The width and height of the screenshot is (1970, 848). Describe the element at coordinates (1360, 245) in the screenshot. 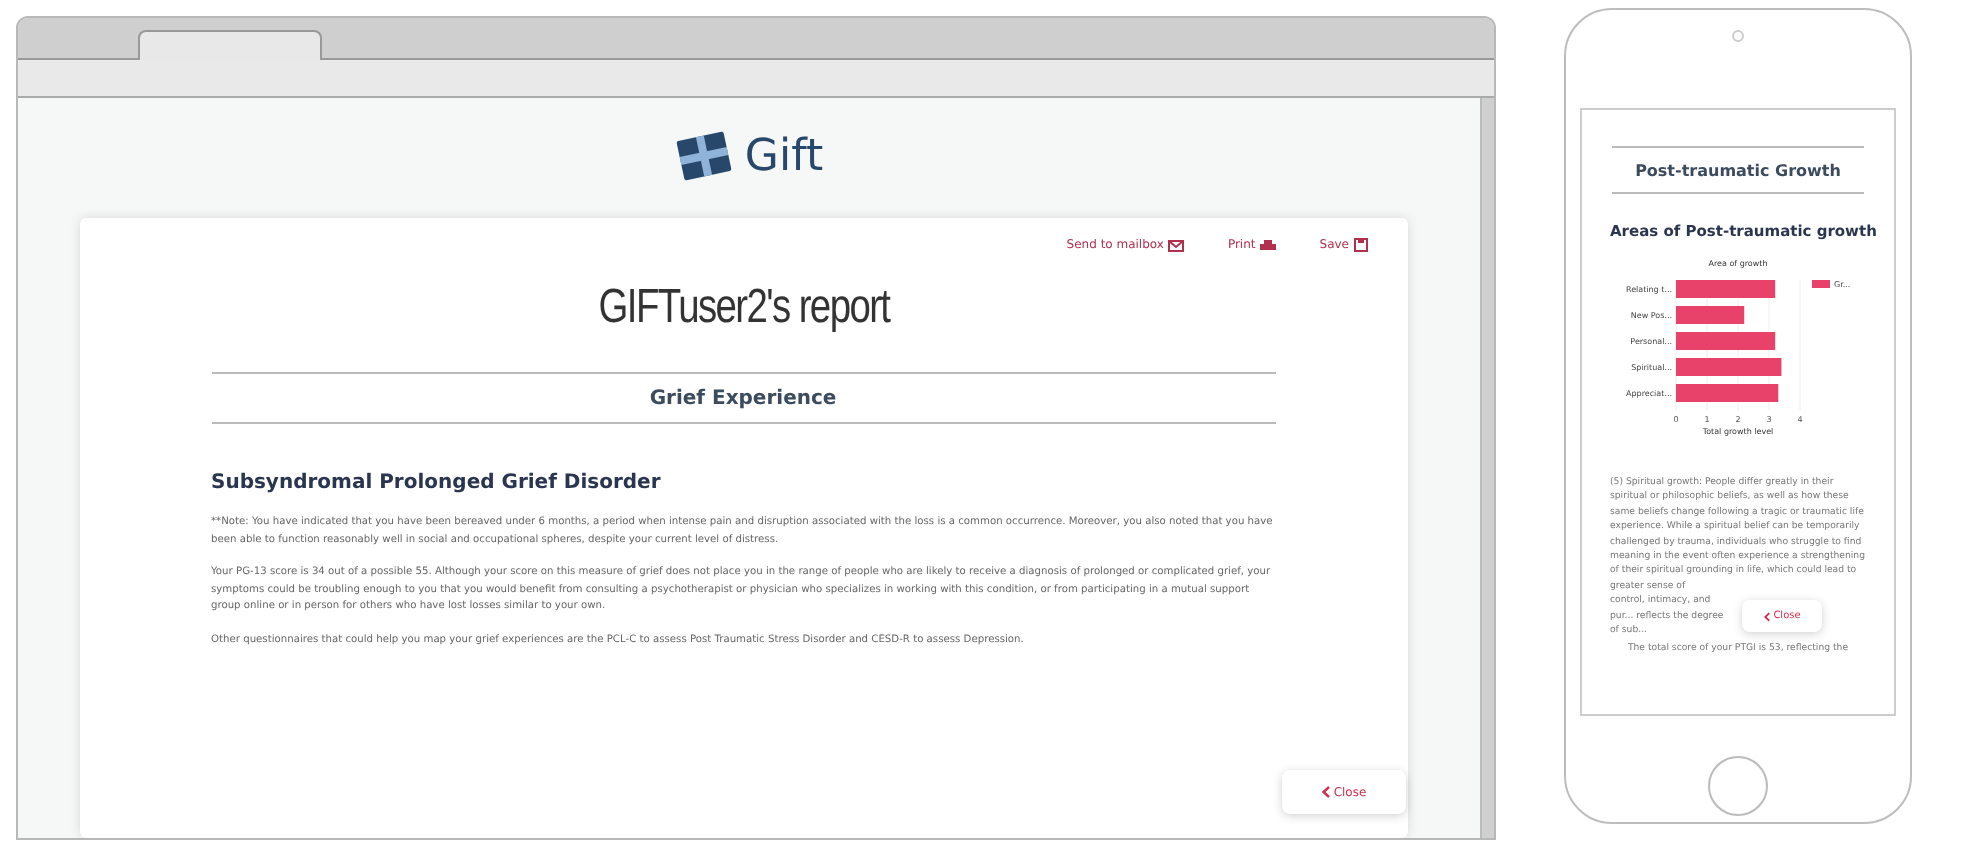

I see `floppy-icon` at that location.